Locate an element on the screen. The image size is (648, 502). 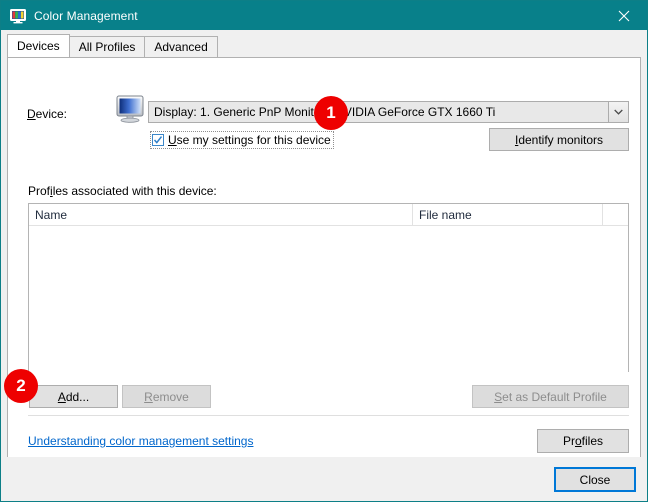
tab-devices-label: Devices is located at coordinates (38, 46).